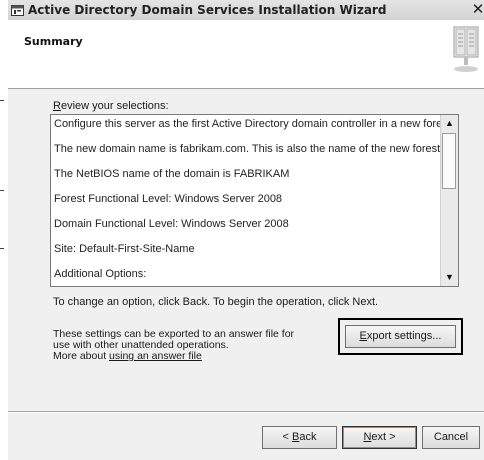 The image size is (484, 460). I want to click on close-button: ✕, so click(476, 9).